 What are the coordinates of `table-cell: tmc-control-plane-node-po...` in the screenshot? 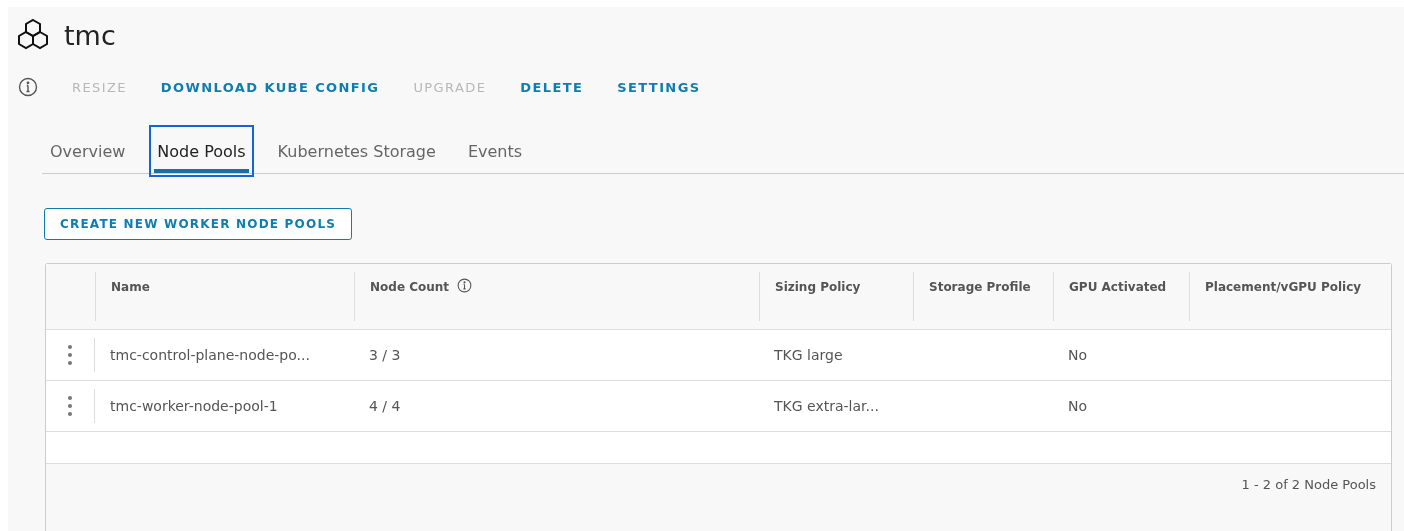 It's located at (210, 355).